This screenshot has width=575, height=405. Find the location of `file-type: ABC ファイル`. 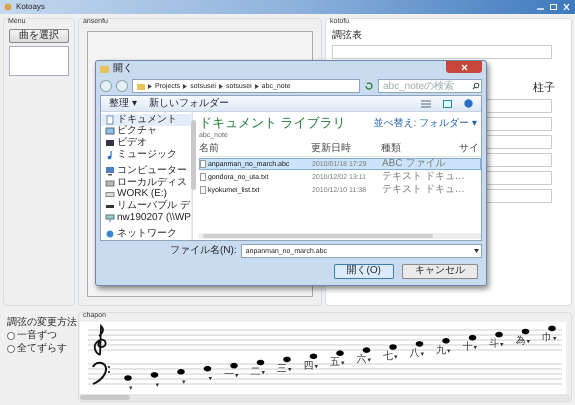

file-type: ABC ファイル is located at coordinates (414, 164).